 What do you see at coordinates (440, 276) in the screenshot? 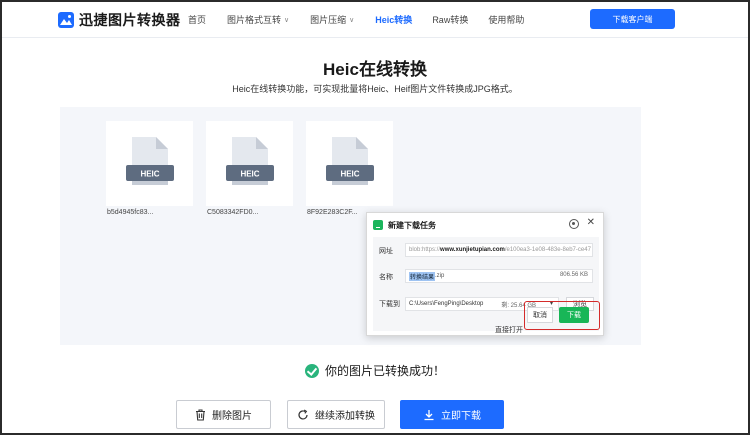
I see `file-ext: .zip` at bounding box center [440, 276].